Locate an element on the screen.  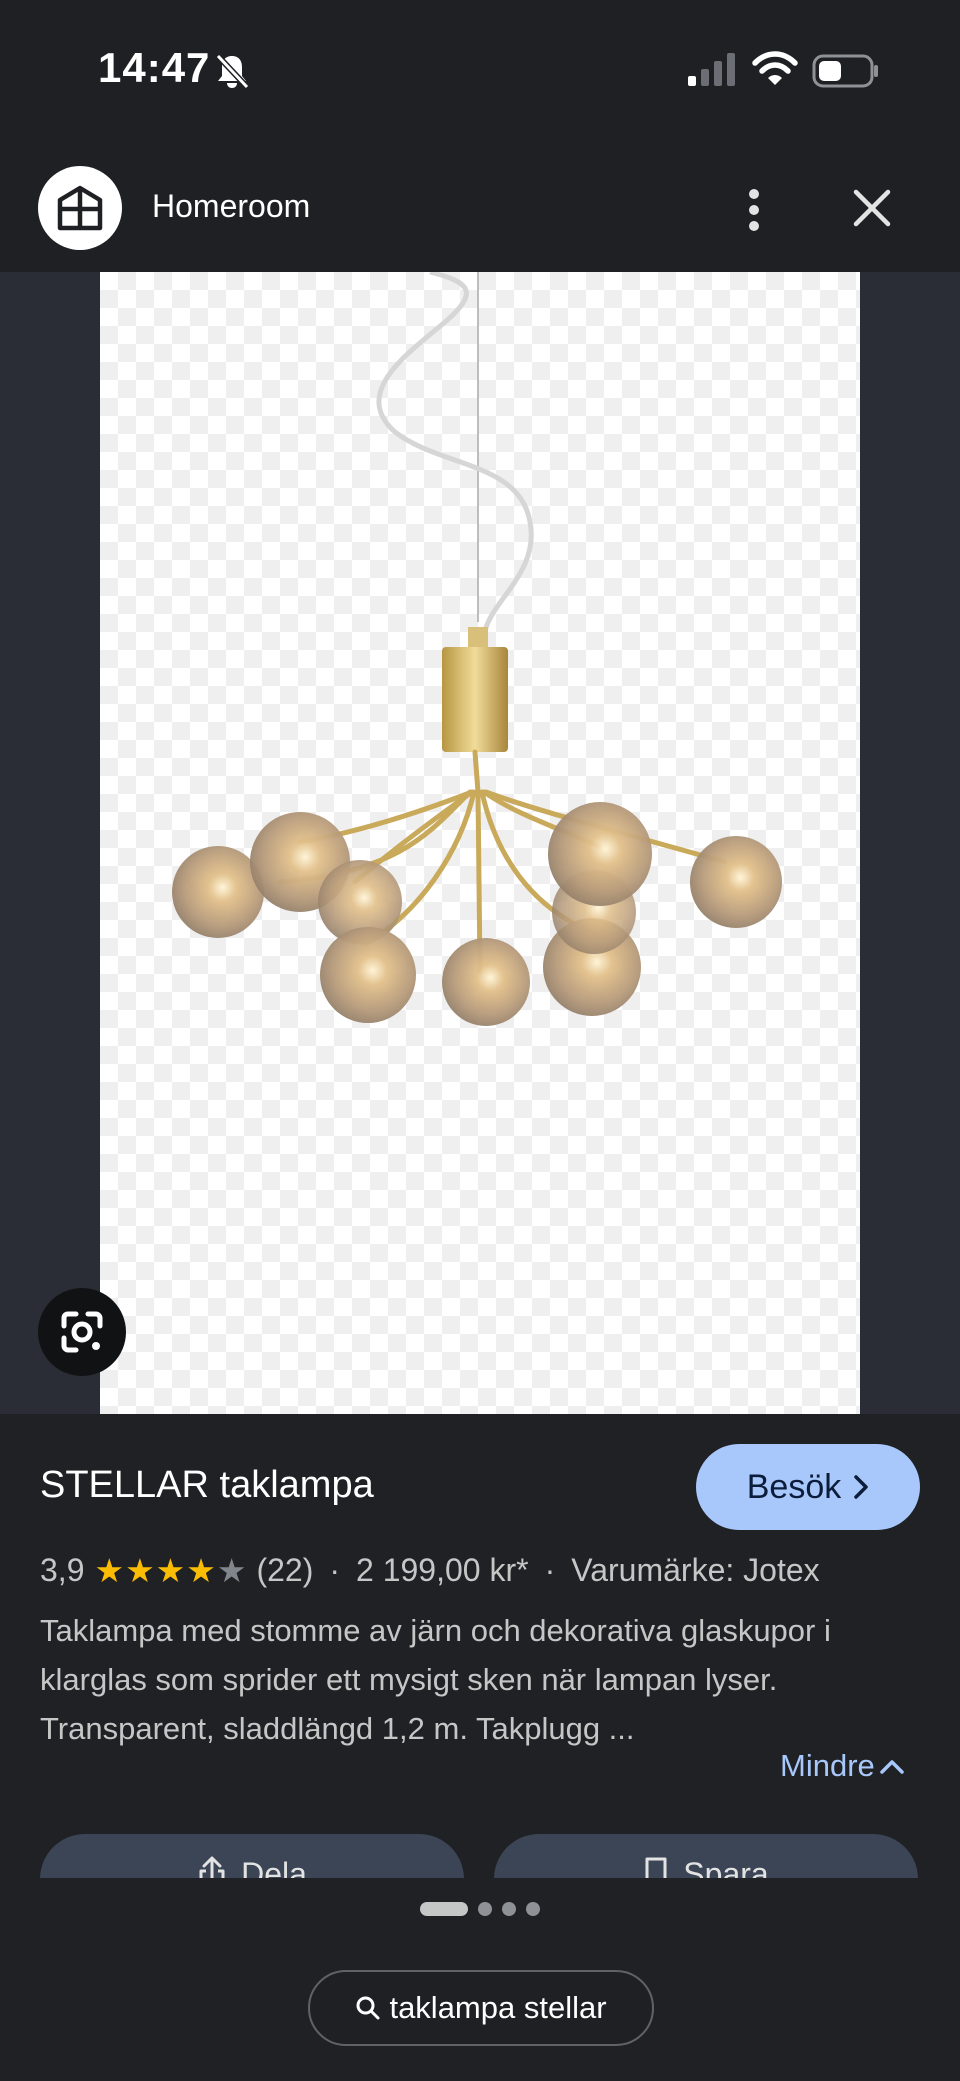
search-icon is located at coordinates (368, 2008).